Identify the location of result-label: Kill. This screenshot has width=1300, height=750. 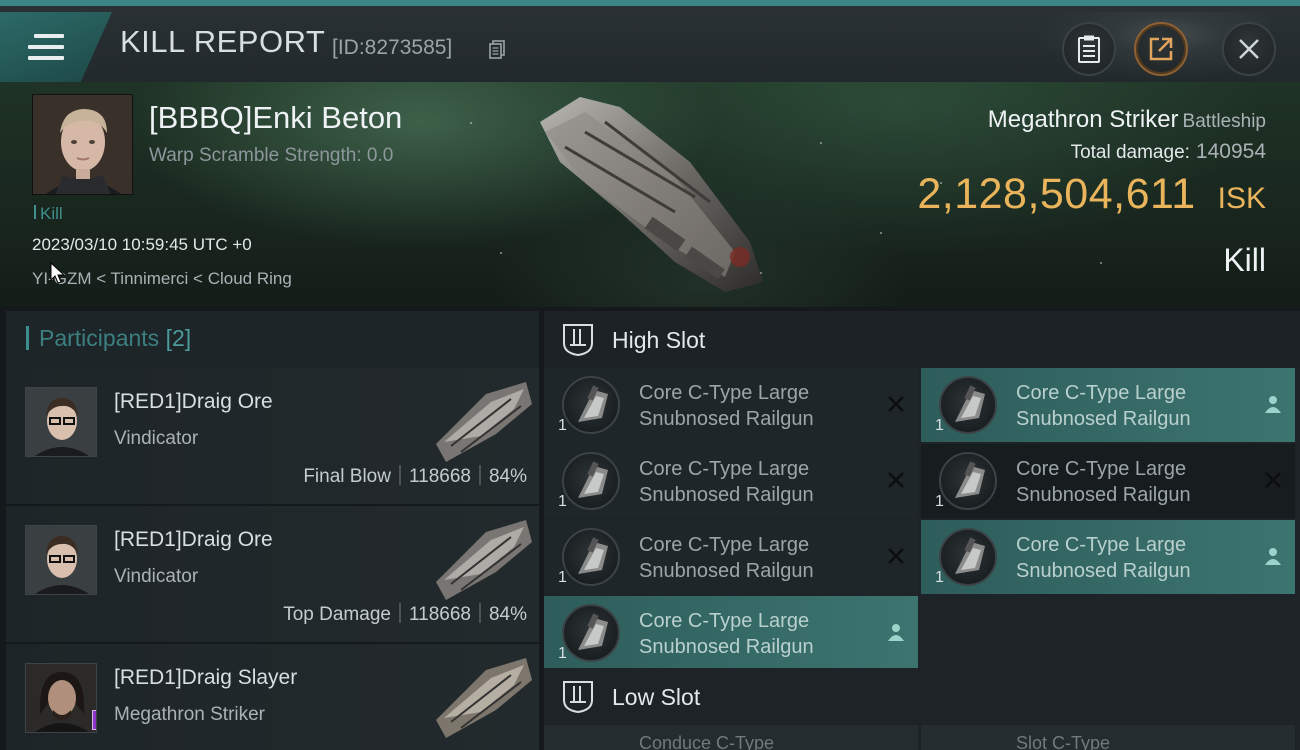
(1244, 260).